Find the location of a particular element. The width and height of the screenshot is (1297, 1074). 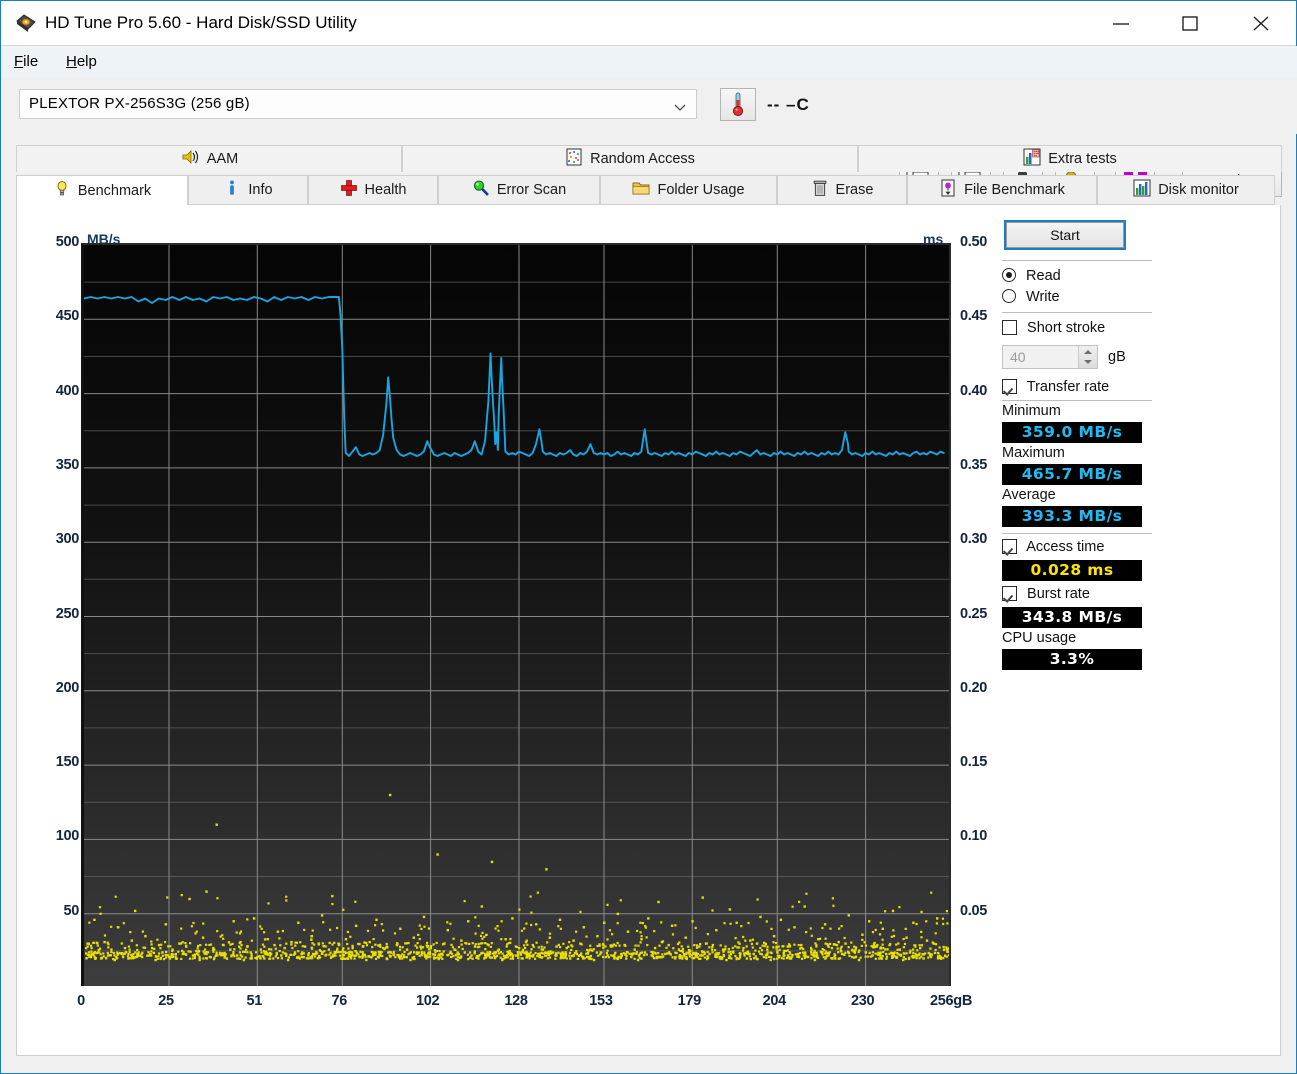

access-time-label: Access time is located at coordinates (1065, 547).